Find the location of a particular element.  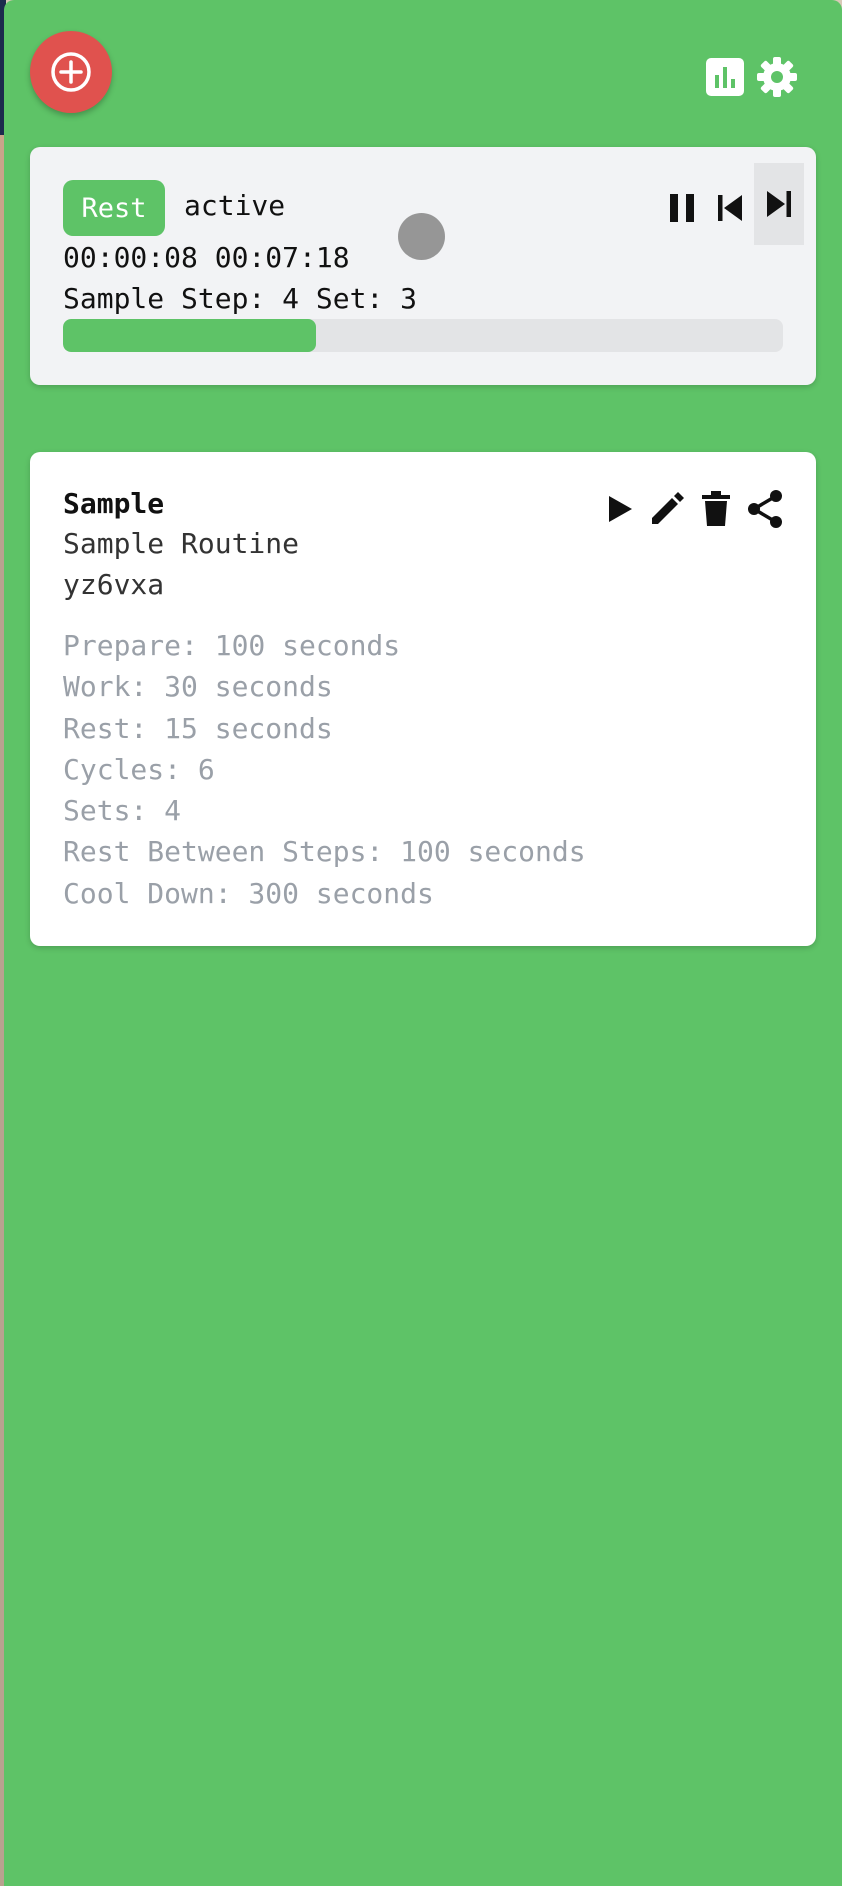

detail-rest: Rest: 15 seconds is located at coordinates (198, 728).